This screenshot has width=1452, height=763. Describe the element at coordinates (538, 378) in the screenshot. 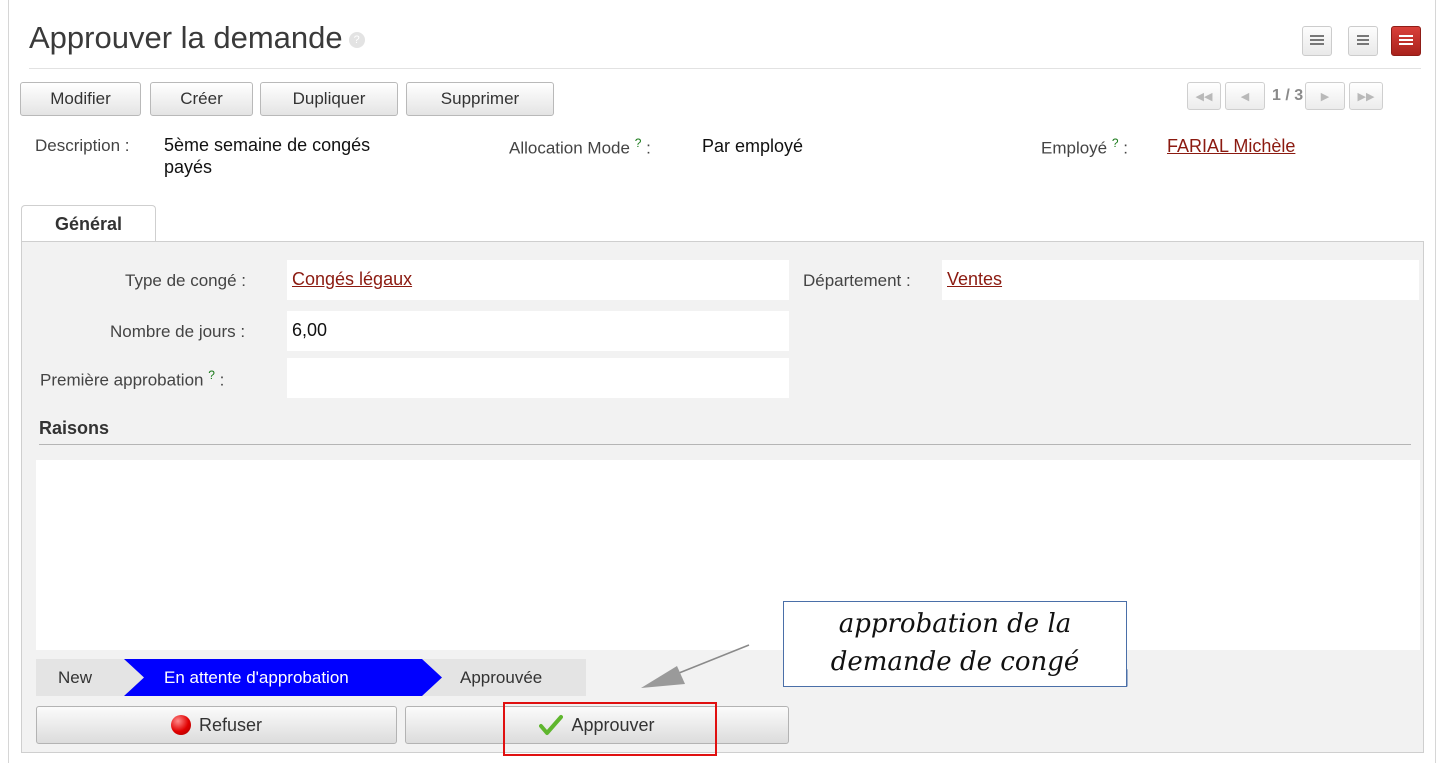

I see `premiere-approbation-field` at that location.